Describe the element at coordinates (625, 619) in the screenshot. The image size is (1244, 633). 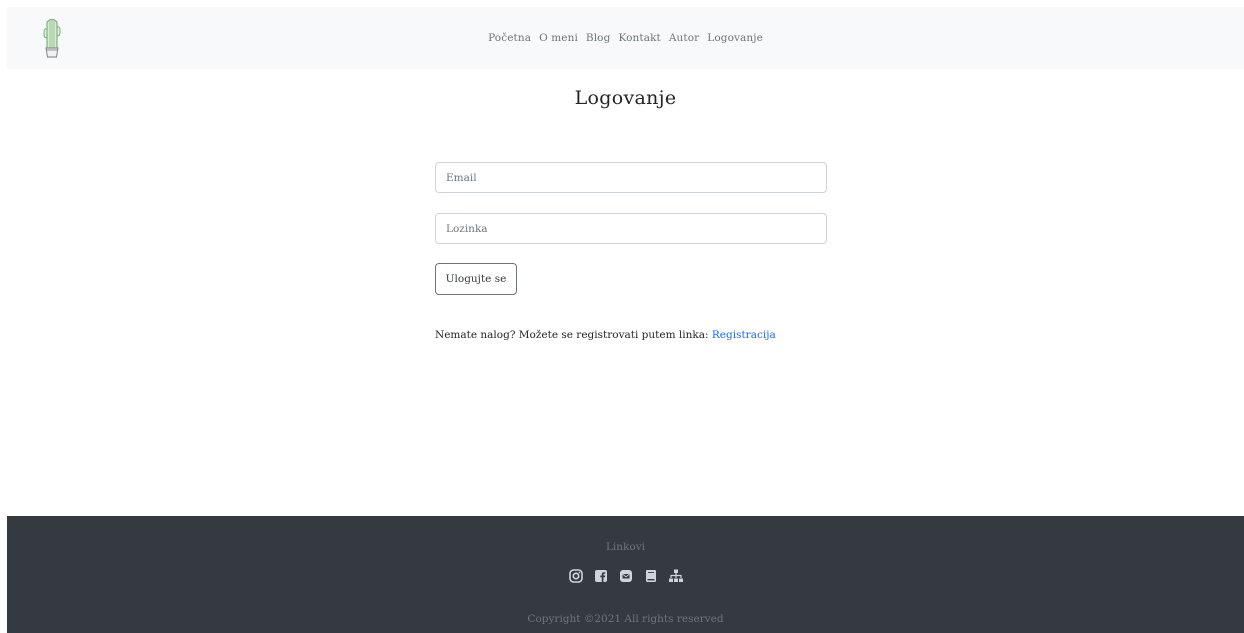
I see `copyright-text: Copyright ©2021 All rights reserved` at that location.